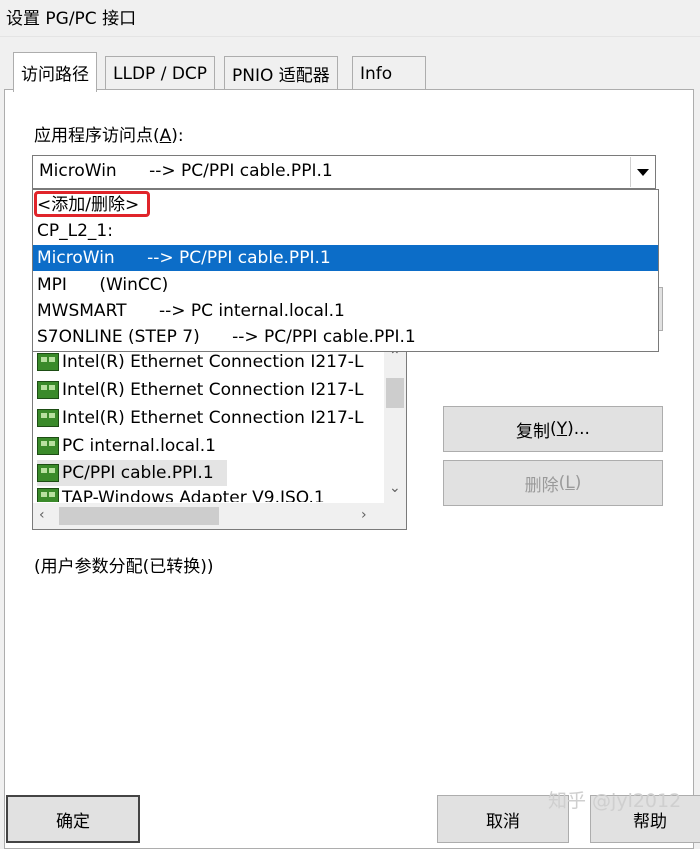  Describe the element at coordinates (345, 258) in the screenshot. I see `dropdown-item-microwin: MicroWin --> PC/PPI cable.PPI.1` at that location.